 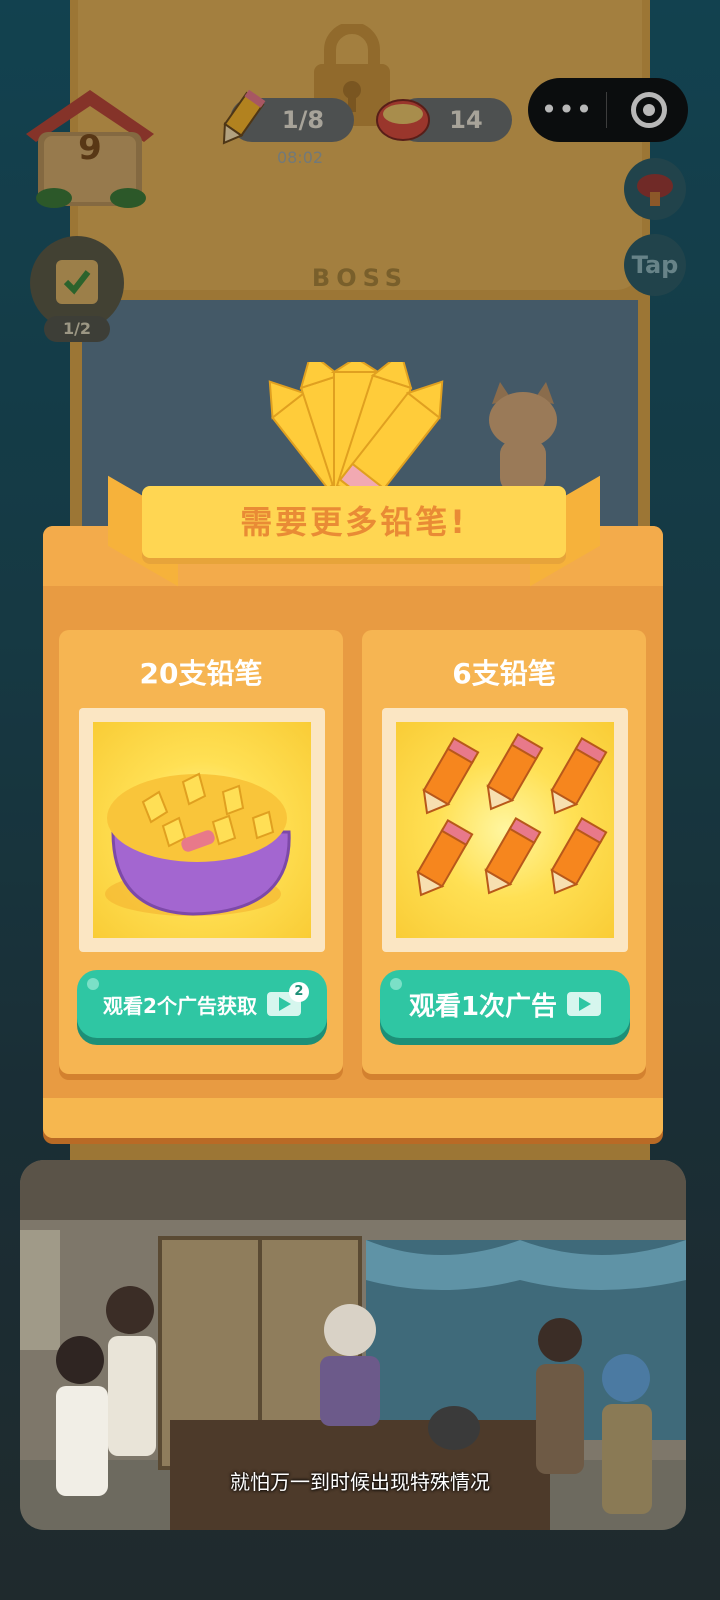 I want to click on cat-character, so click(x=523, y=437).